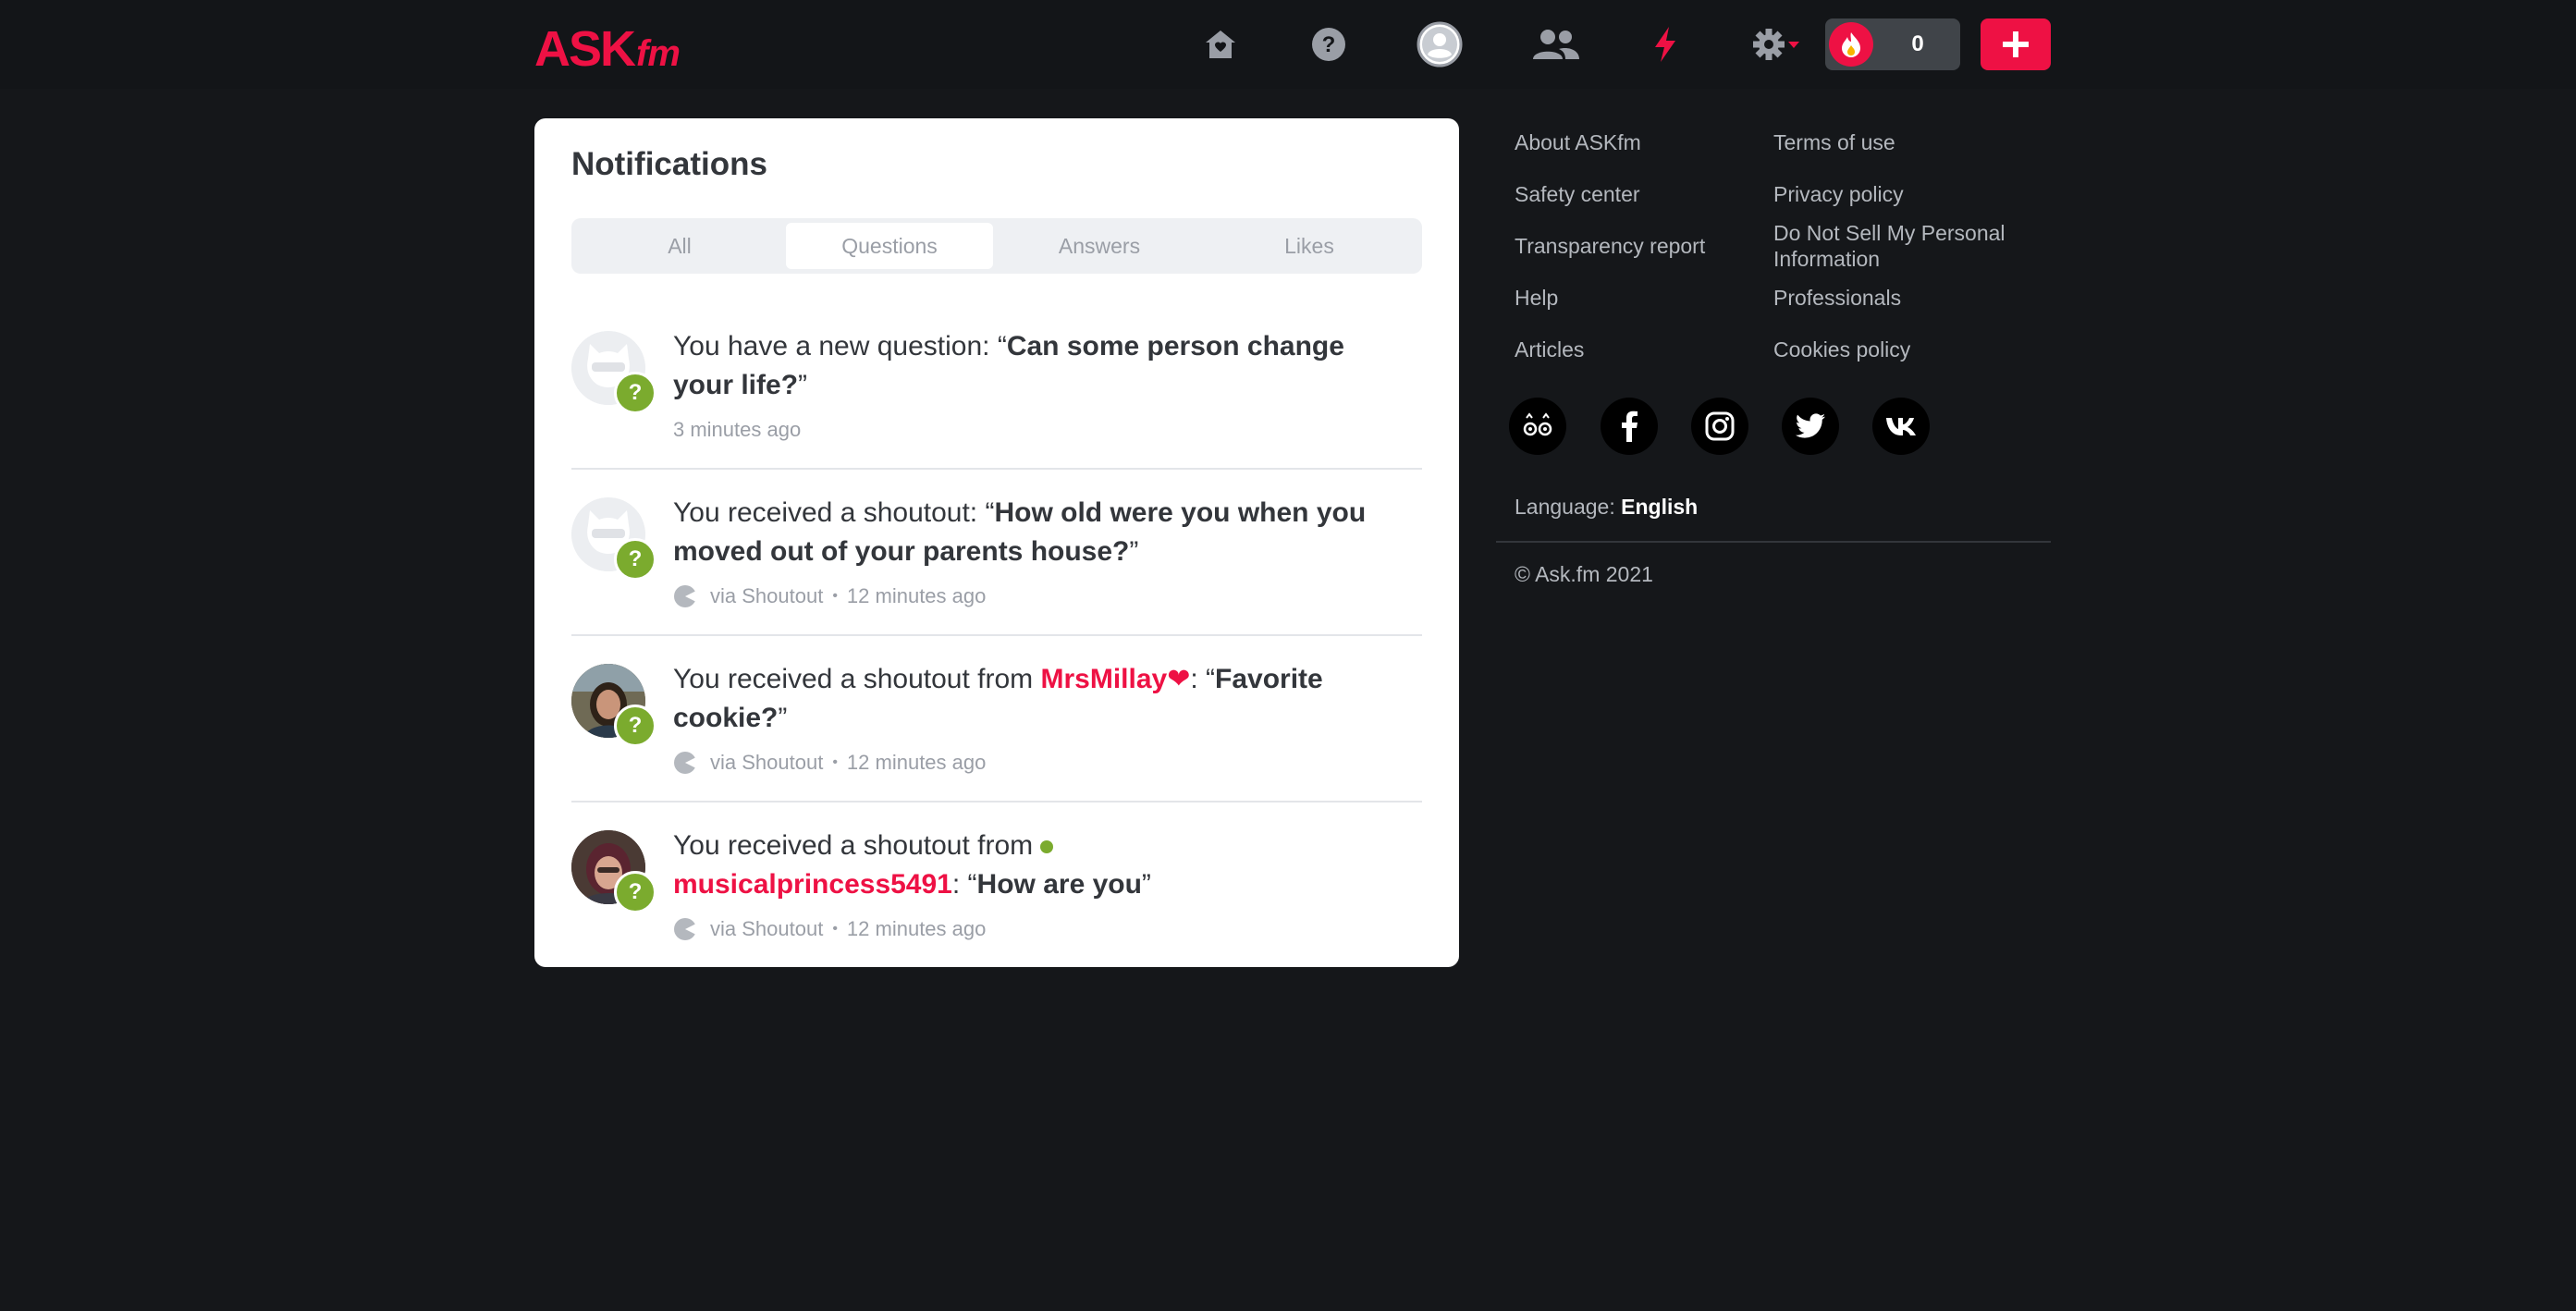 The height and width of the screenshot is (1311, 2576). Describe the element at coordinates (1220, 44) in the screenshot. I see `home-icon` at that location.